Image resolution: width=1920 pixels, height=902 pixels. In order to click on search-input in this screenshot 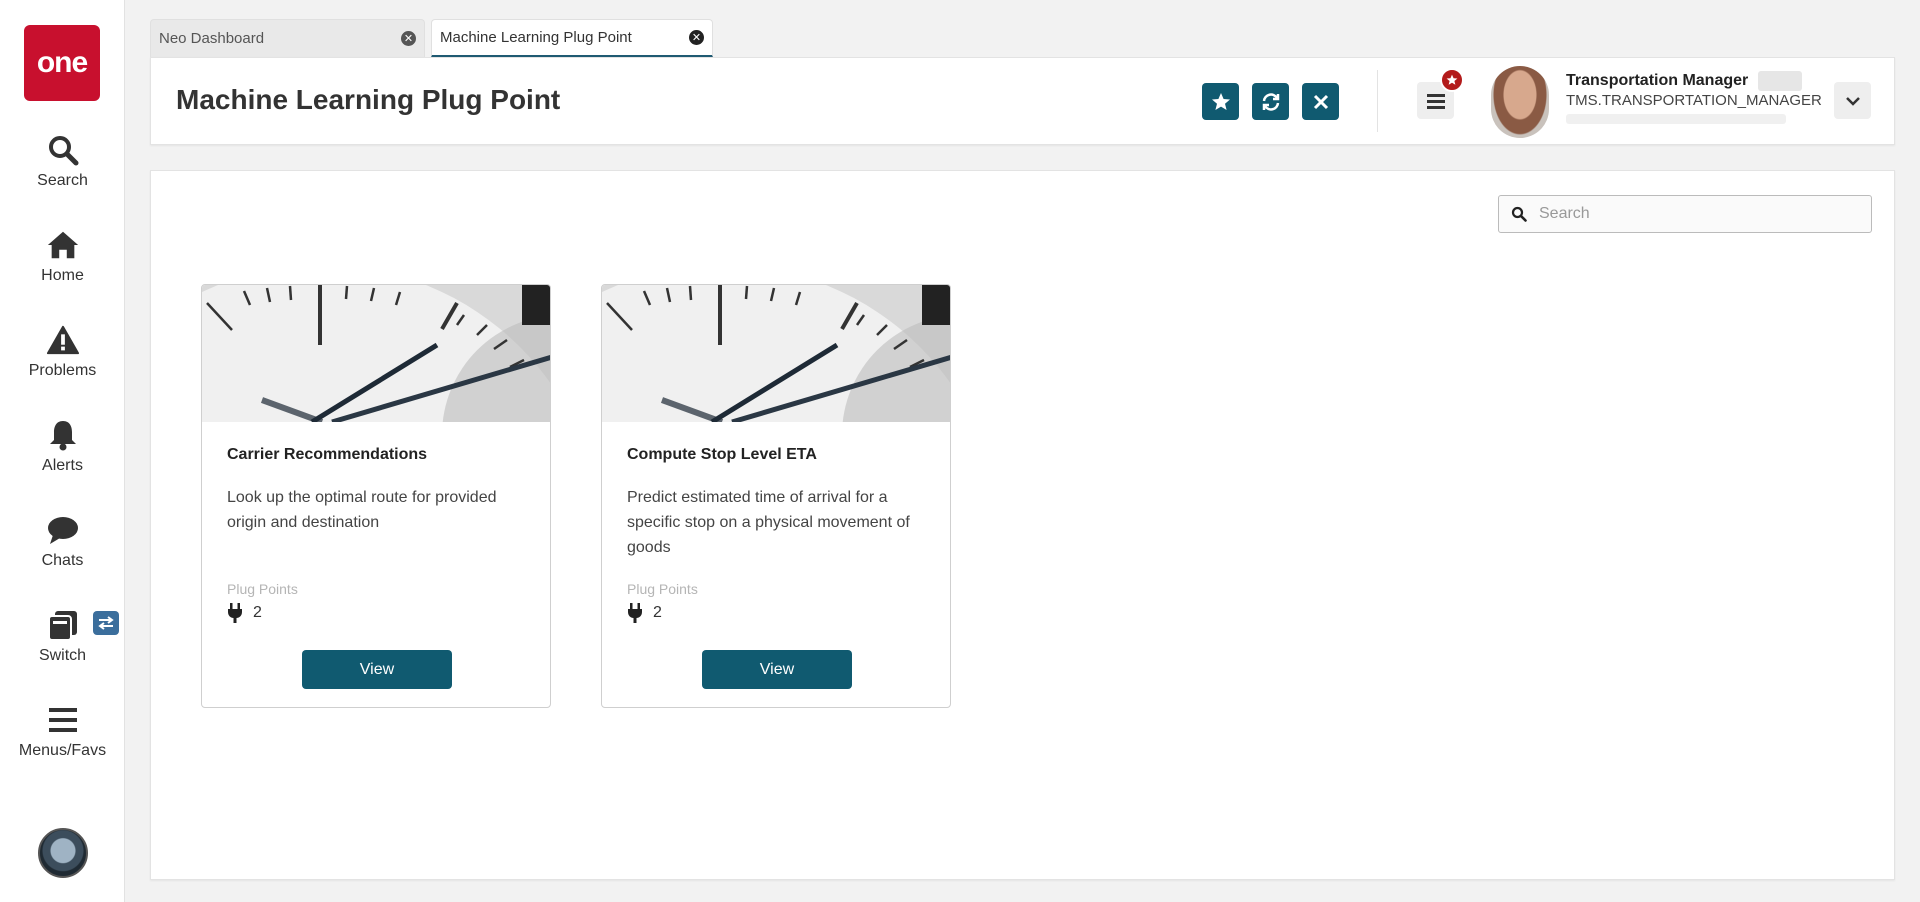, I will do `click(1705, 214)`.